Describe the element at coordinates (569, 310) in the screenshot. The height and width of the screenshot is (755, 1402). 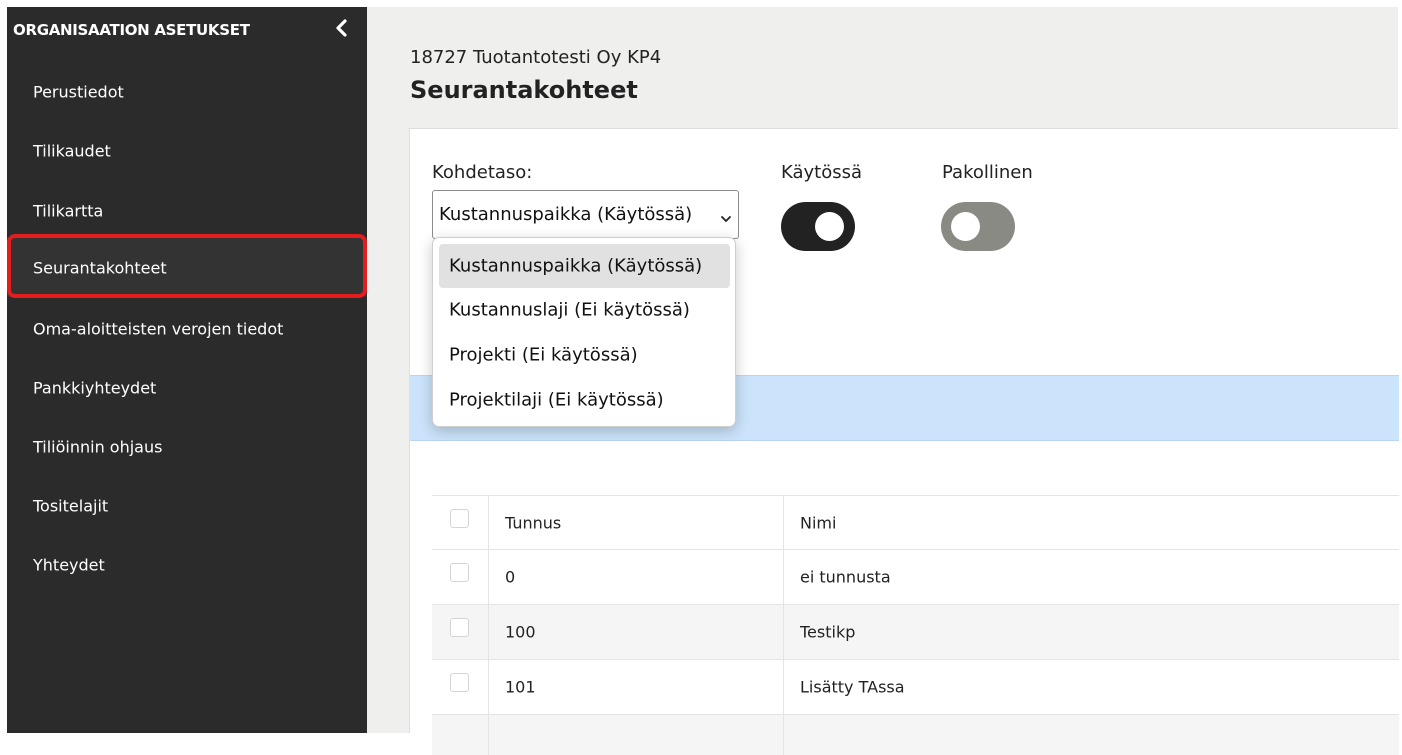
I see `option-label: Kustannuslaji (Ei käytössä)` at that location.